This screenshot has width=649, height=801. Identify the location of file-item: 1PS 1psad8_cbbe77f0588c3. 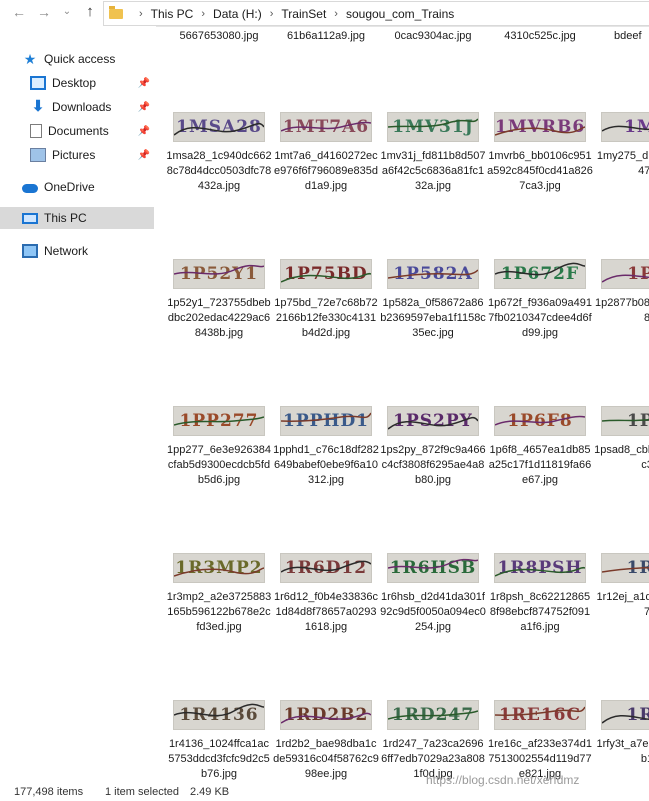
(621, 439).